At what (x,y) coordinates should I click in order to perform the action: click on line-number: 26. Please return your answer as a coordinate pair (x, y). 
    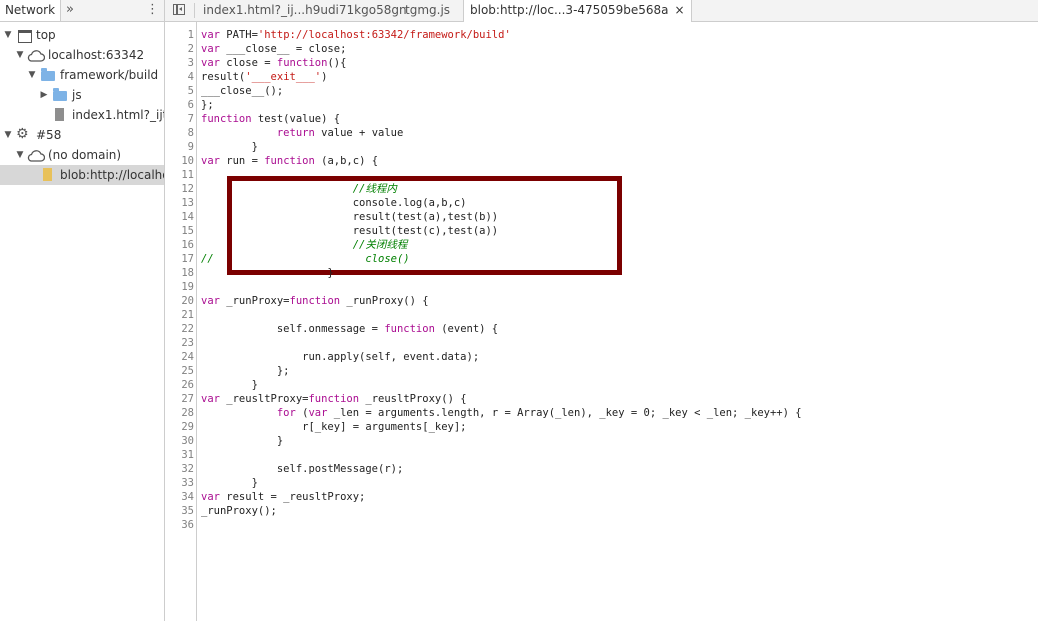
    Looking at the image, I should click on (179, 385).